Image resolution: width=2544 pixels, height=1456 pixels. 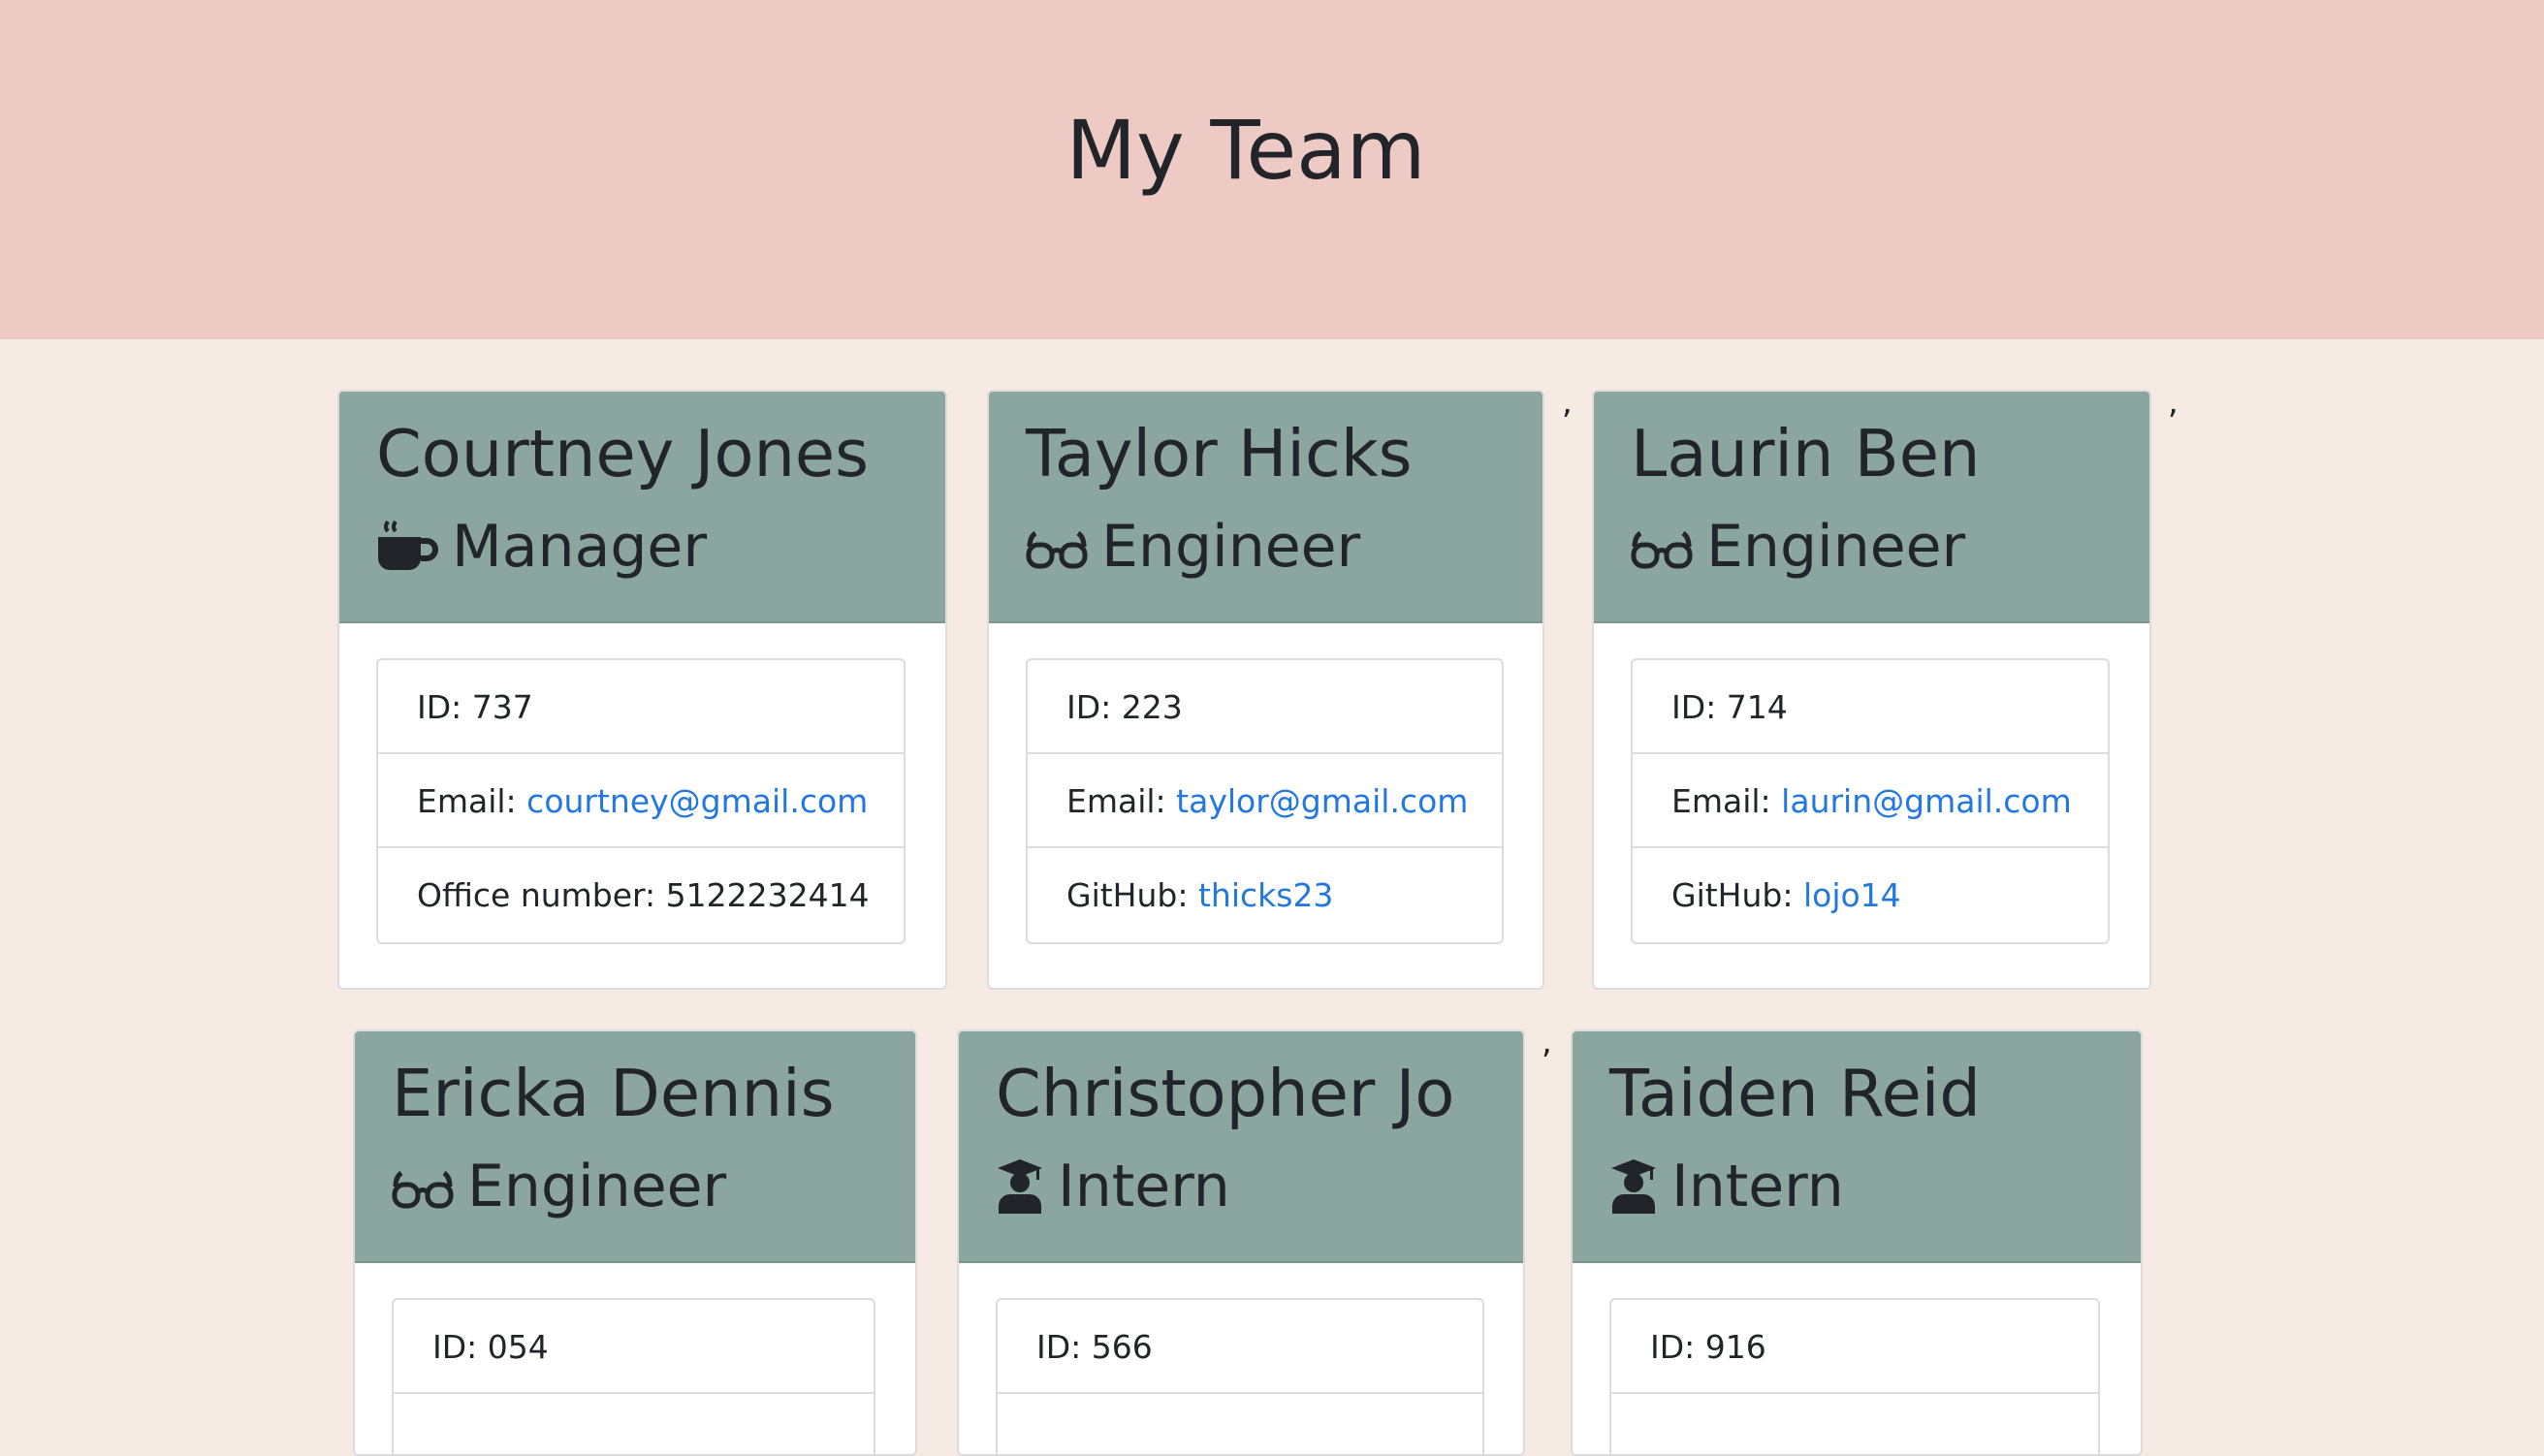 What do you see at coordinates (579, 547) in the screenshot?
I see `role-label: Manager` at bounding box center [579, 547].